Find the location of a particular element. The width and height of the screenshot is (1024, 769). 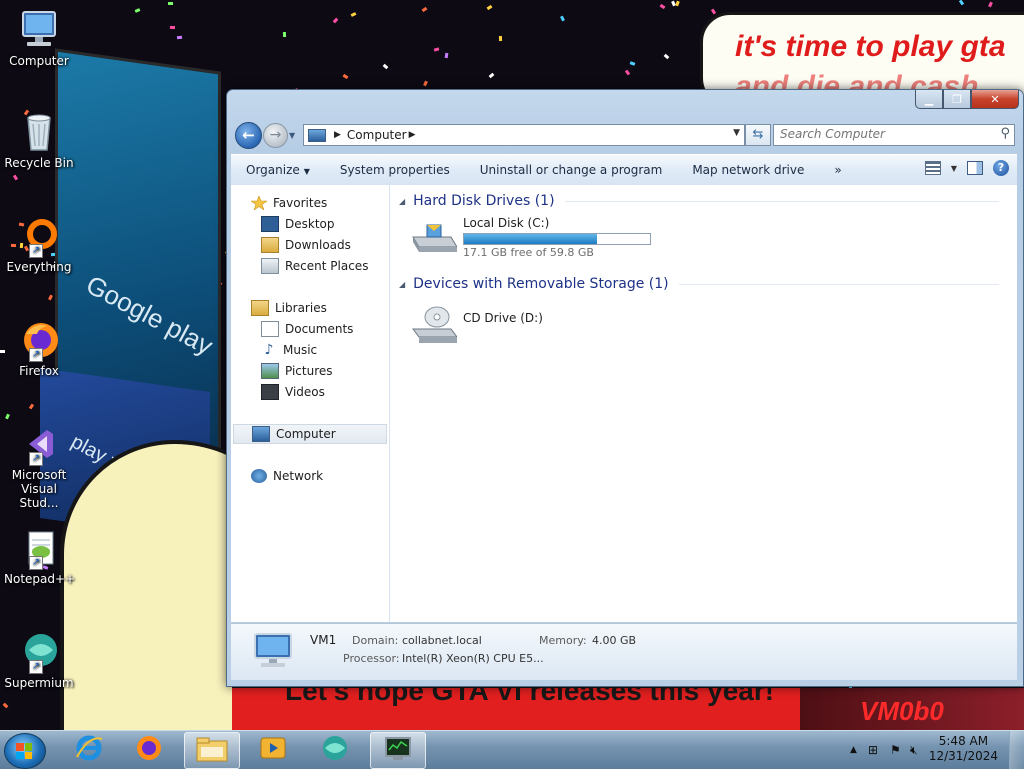

address-history-dropdown-icon: ▼ is located at coordinates (736, 133).